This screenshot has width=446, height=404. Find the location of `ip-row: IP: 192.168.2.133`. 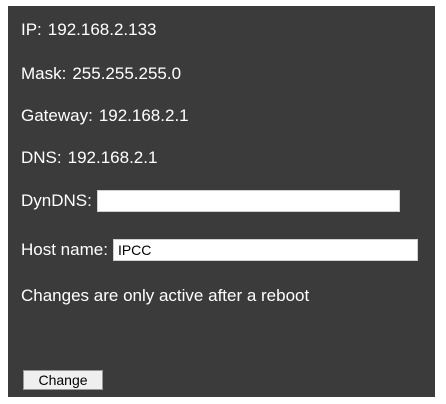

ip-row: IP: 192.168.2.133 is located at coordinates (89, 30).